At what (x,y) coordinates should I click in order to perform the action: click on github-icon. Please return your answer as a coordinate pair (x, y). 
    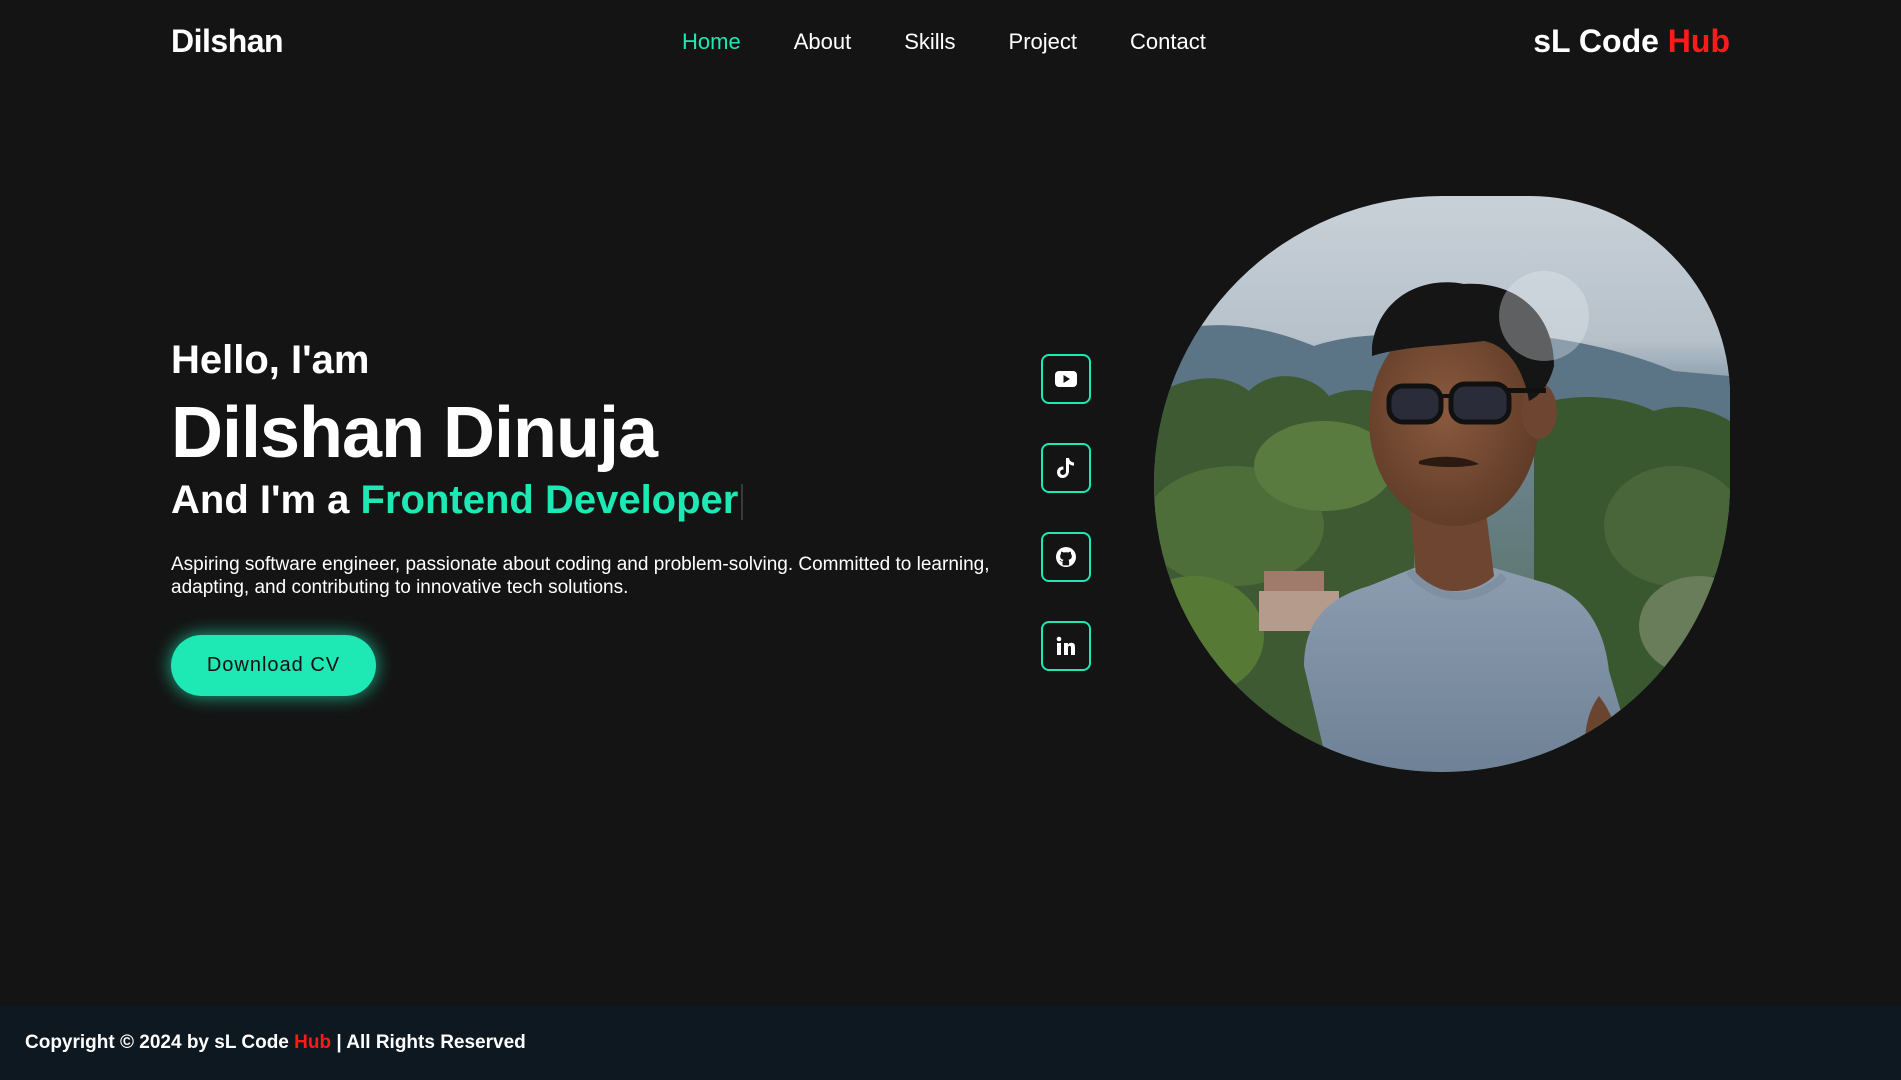
    Looking at the image, I should click on (1066, 557).